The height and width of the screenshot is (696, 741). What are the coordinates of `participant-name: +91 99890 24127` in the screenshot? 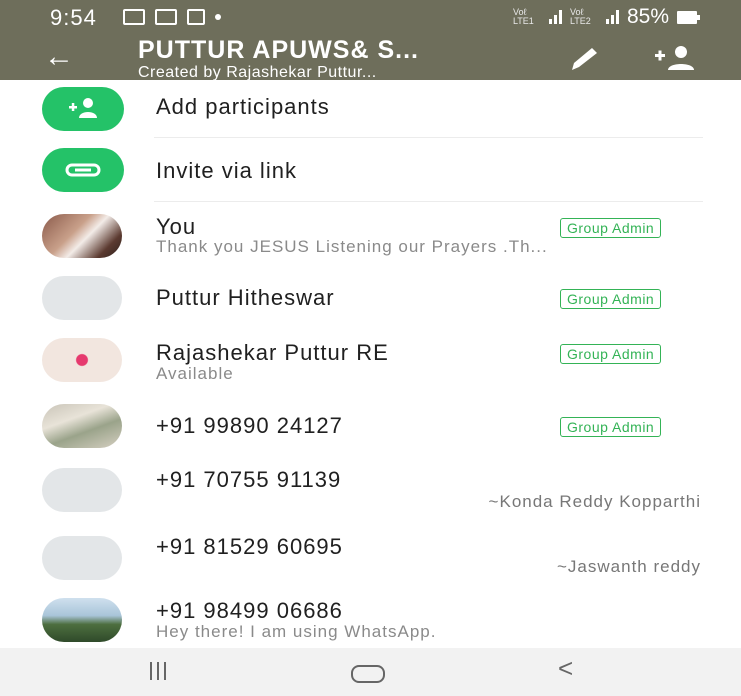 It's located at (249, 425).